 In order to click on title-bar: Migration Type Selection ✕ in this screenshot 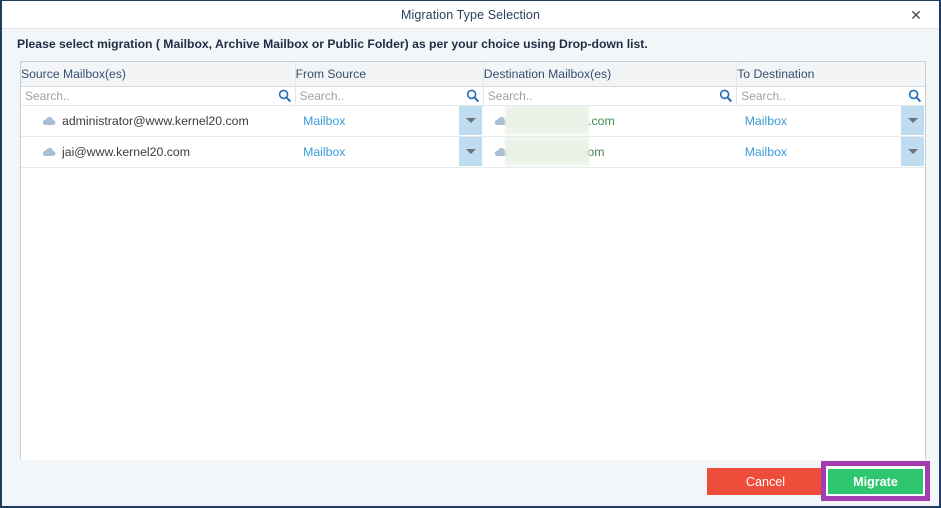, I will do `click(470, 15)`.